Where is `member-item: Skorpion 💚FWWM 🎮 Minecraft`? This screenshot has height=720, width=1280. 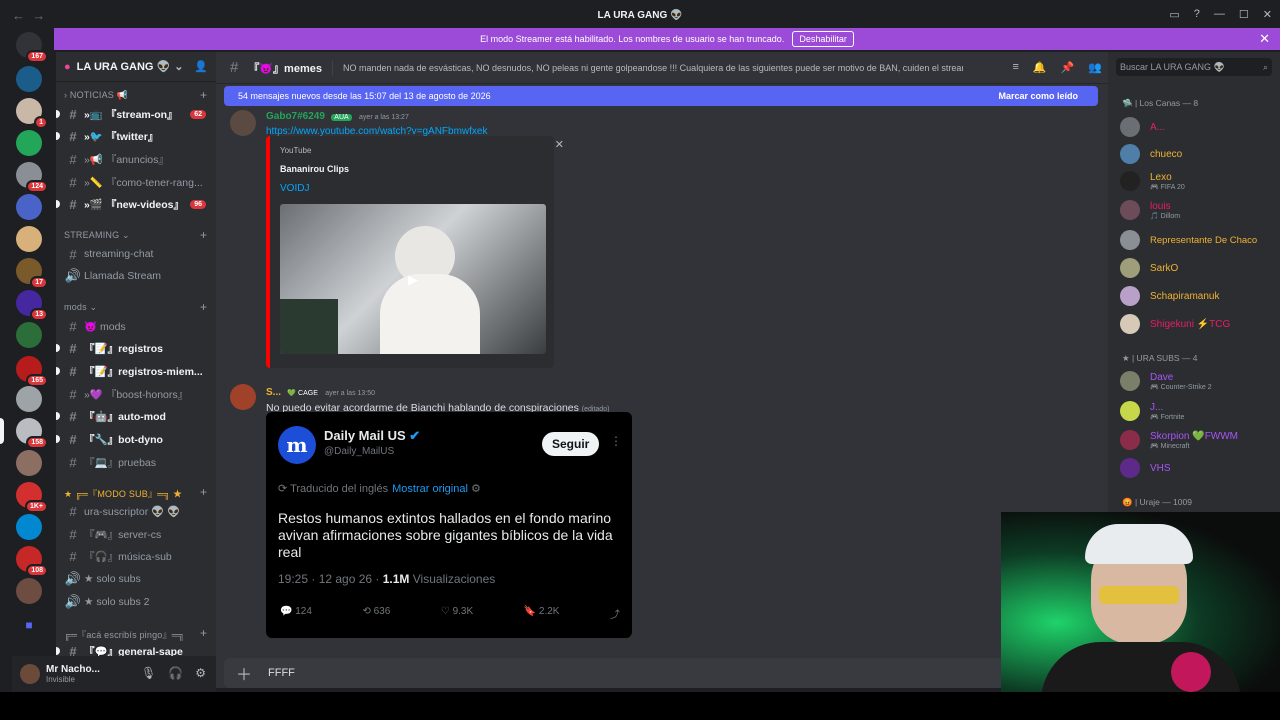 member-item: Skorpion 💚FWWM 🎮 Minecraft is located at coordinates (1198, 440).